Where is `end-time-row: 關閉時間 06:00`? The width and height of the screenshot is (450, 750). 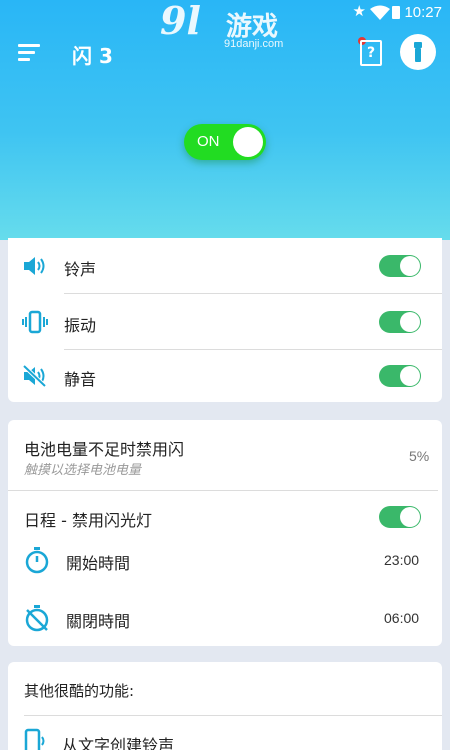
end-time-row: 關閉時間 06:00 is located at coordinates (225, 618).